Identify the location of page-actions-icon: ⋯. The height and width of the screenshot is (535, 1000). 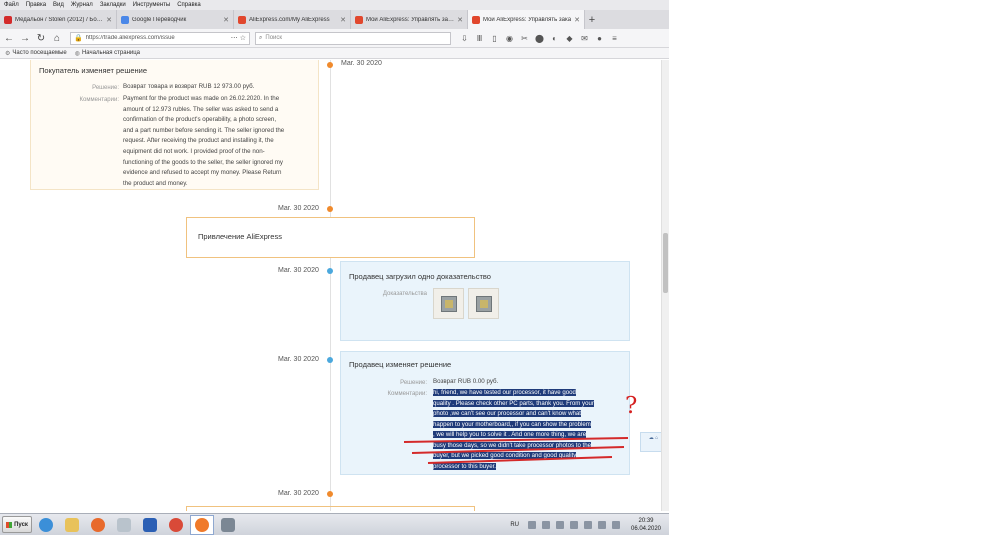
(234, 38).